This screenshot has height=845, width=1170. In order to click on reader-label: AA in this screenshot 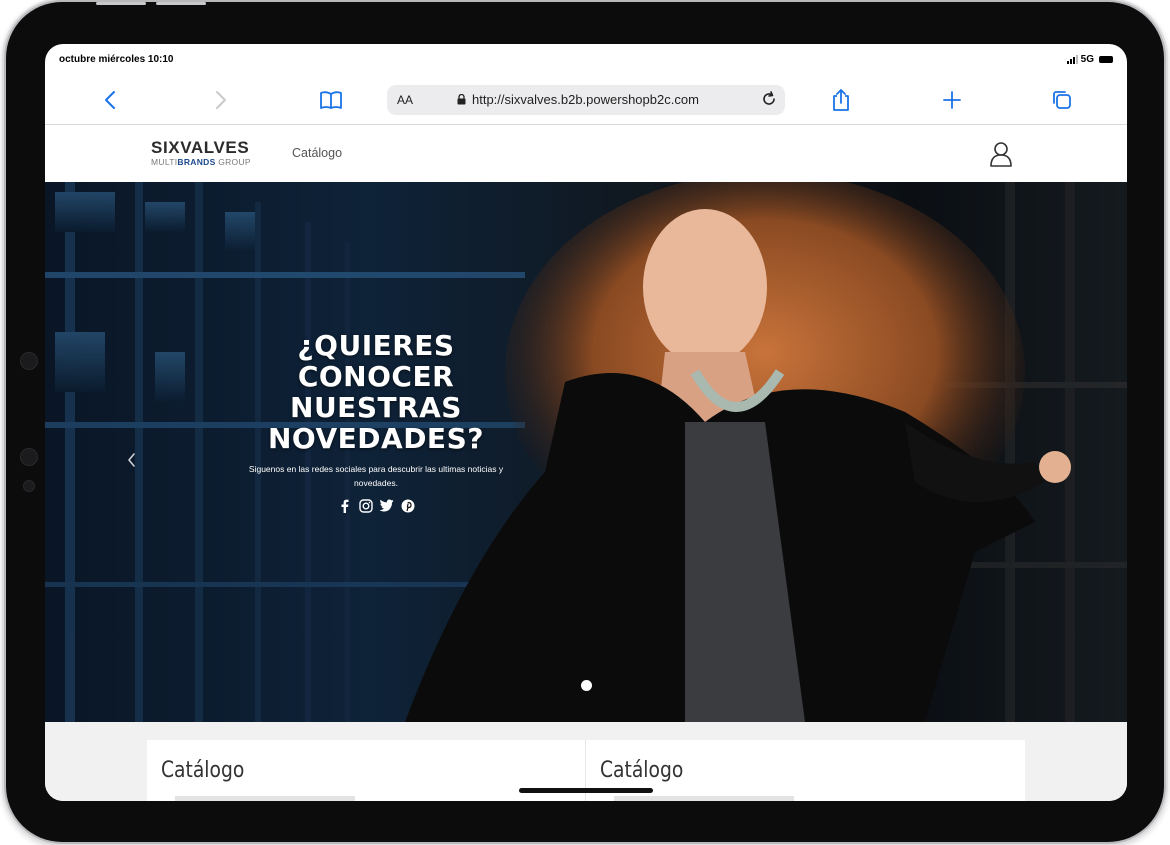, I will do `click(405, 100)`.